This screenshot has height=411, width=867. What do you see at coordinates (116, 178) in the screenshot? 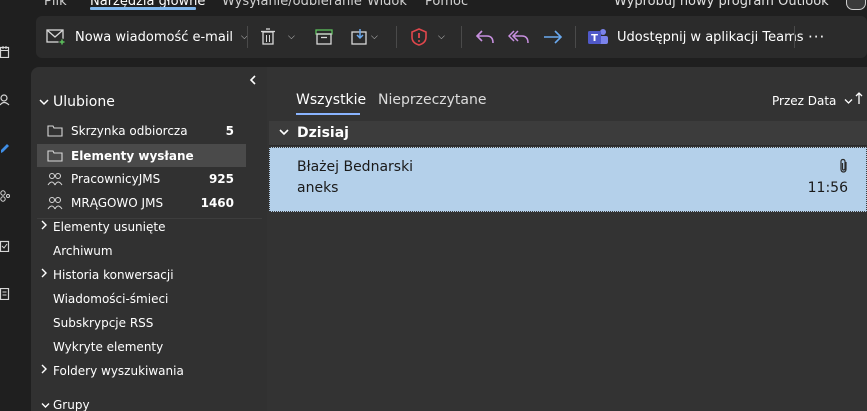
I see `folder-label: PracownicyJMS` at bounding box center [116, 178].